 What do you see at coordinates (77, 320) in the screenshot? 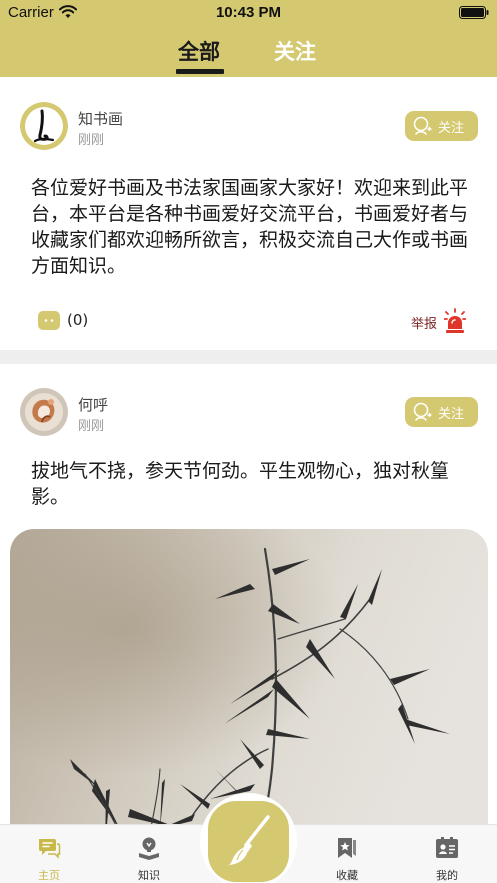
I see `comment-count: (0)` at bounding box center [77, 320].